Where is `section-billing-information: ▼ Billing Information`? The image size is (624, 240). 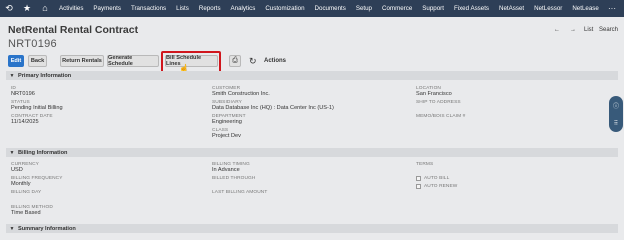
section-billing-information: ▼ Billing Information is located at coordinates (312, 152).